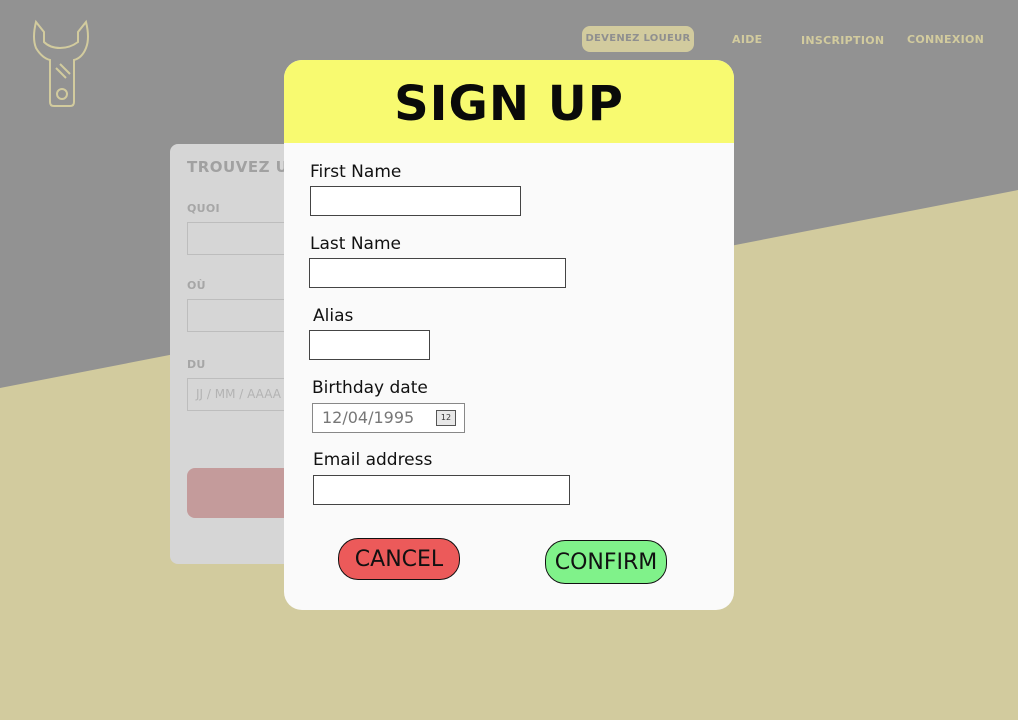 This screenshot has height=720, width=1018. I want to click on email-input, so click(441, 490).